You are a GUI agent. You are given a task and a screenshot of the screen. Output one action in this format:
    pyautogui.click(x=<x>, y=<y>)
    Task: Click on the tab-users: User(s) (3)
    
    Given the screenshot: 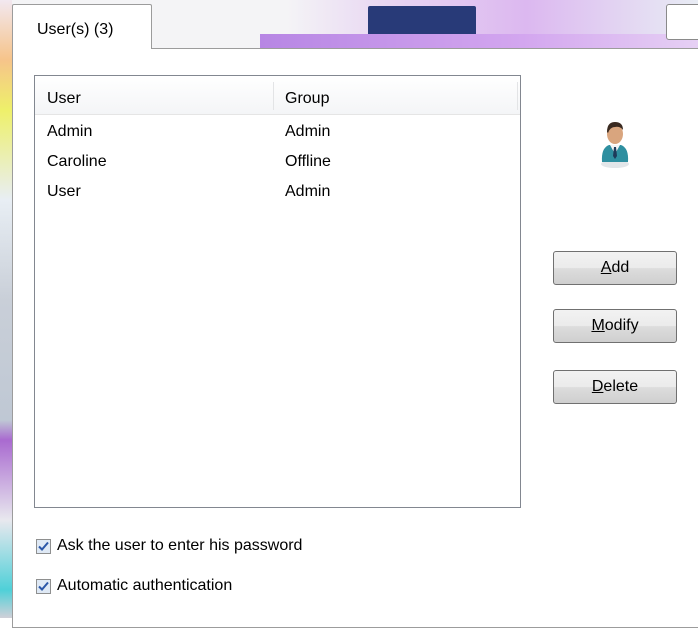 What is the action you would take?
    pyautogui.click(x=82, y=26)
    